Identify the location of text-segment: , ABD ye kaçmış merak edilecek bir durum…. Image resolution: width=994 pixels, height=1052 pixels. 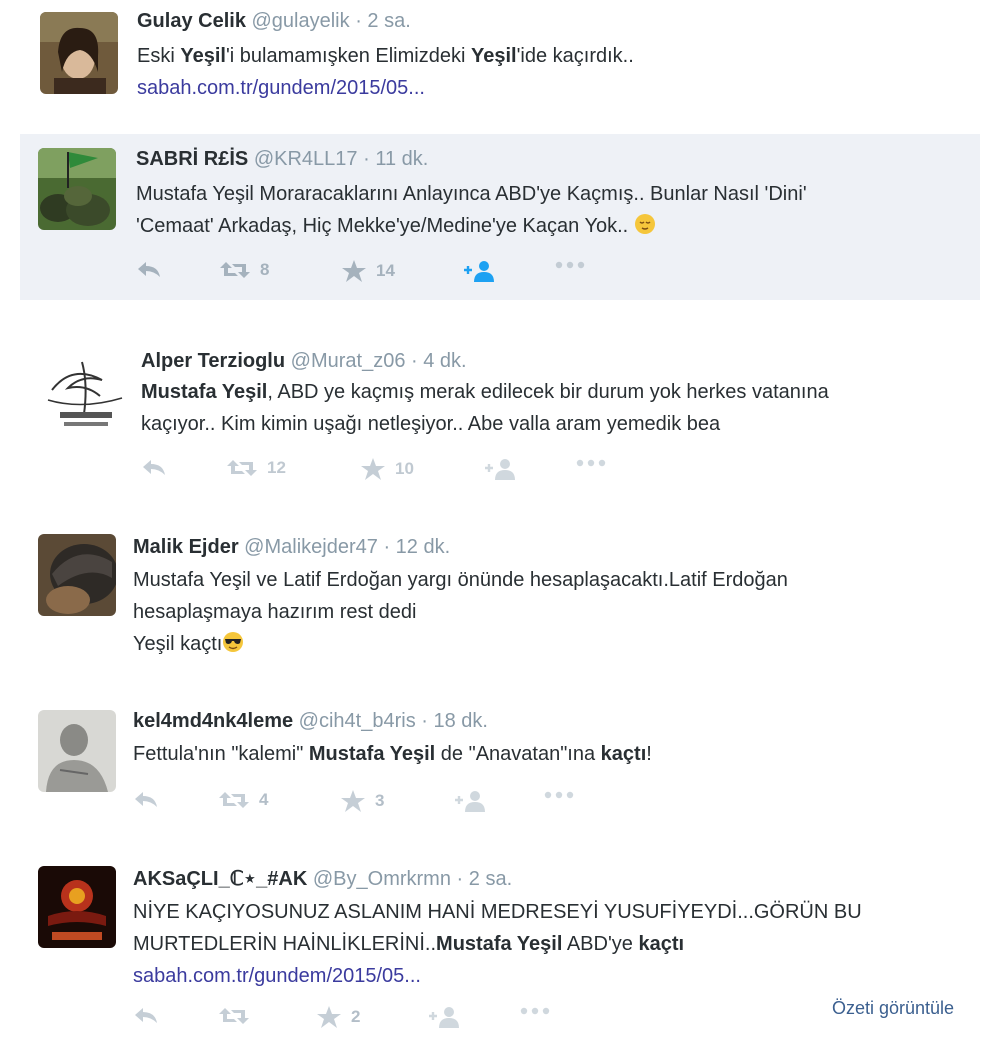
(548, 392).